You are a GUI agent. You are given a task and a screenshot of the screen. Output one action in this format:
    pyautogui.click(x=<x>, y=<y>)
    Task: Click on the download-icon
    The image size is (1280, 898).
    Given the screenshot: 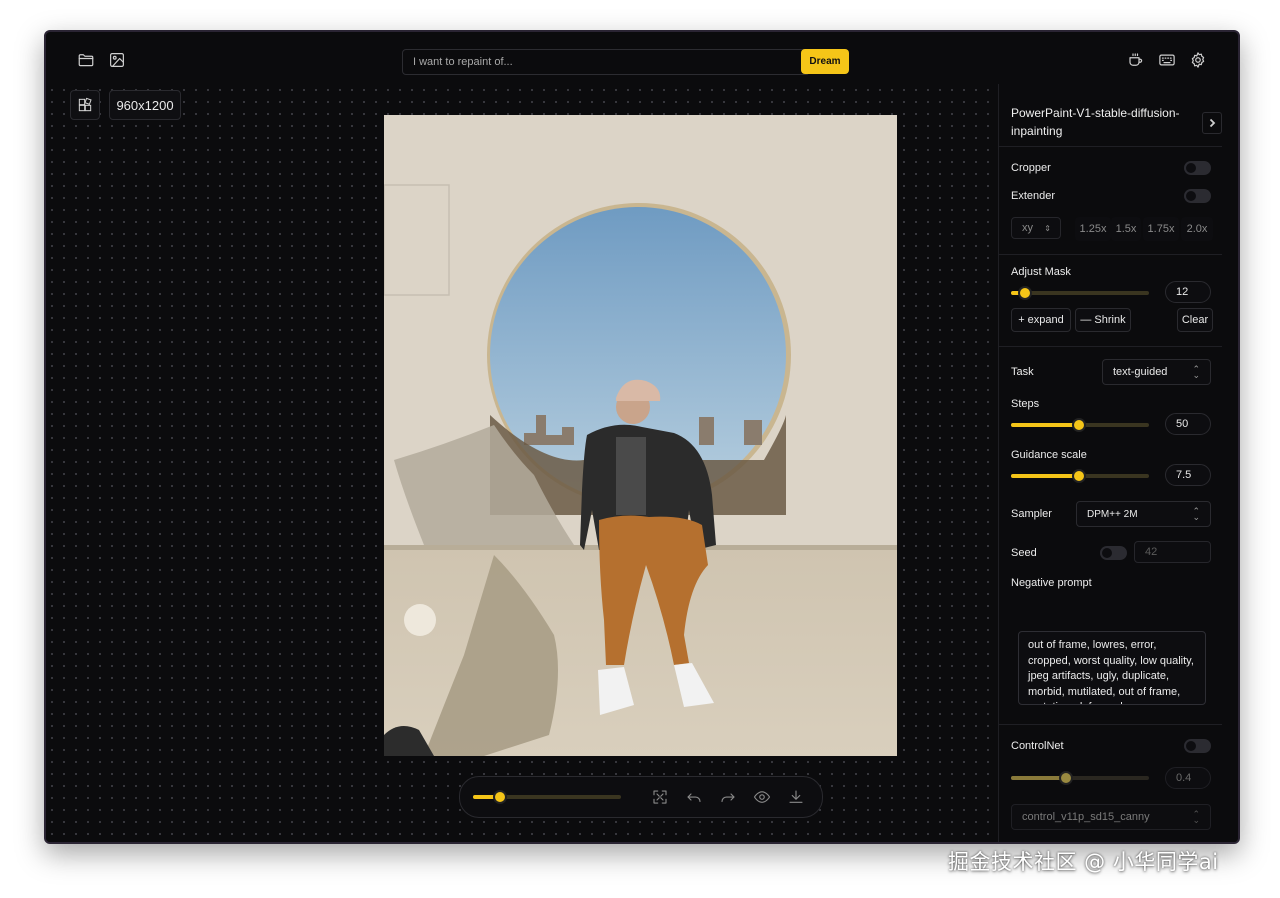 What is the action you would take?
    pyautogui.click(x=796, y=797)
    